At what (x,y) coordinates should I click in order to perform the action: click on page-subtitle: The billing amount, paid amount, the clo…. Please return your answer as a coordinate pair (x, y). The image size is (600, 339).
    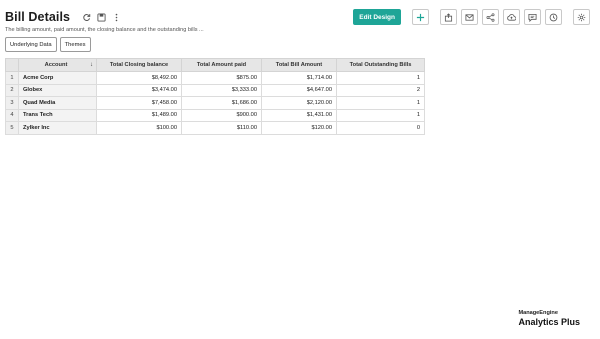
    Looking at the image, I should click on (104, 30).